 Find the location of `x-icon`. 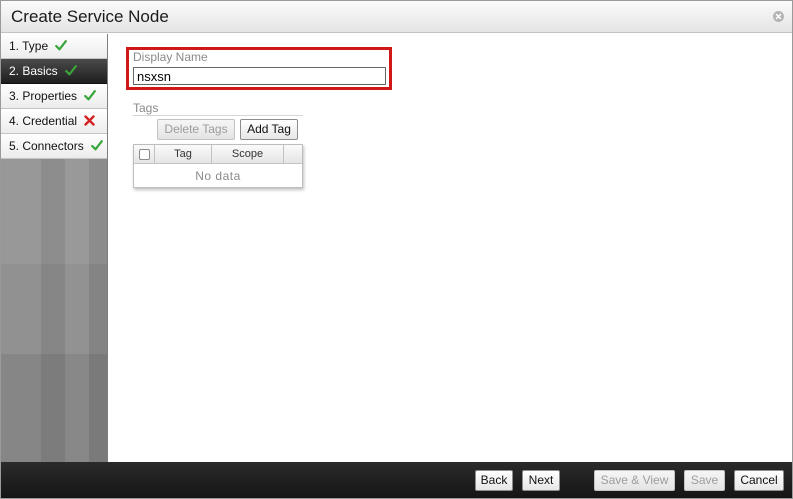

x-icon is located at coordinates (90, 122).